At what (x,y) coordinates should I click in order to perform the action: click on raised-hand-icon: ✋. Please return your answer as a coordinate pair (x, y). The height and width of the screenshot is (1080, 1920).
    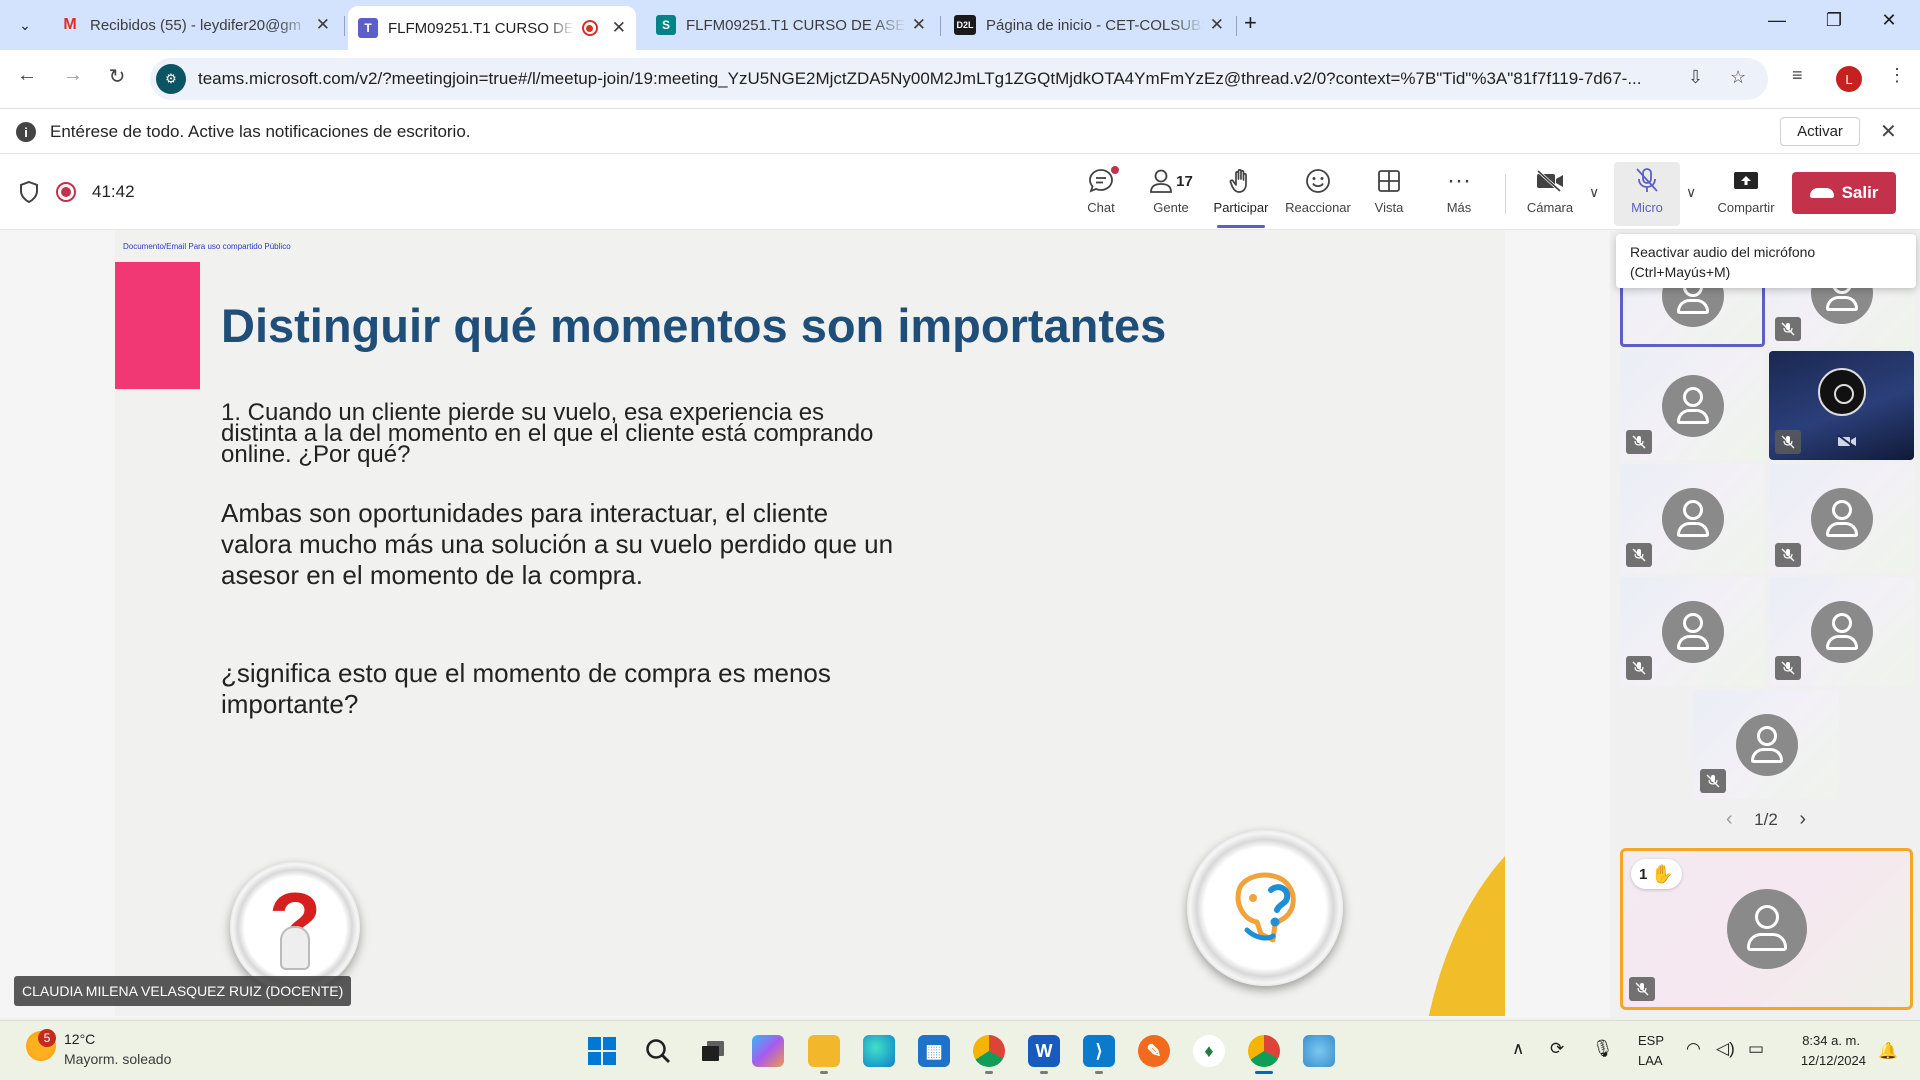
    Looking at the image, I should click on (1662, 873).